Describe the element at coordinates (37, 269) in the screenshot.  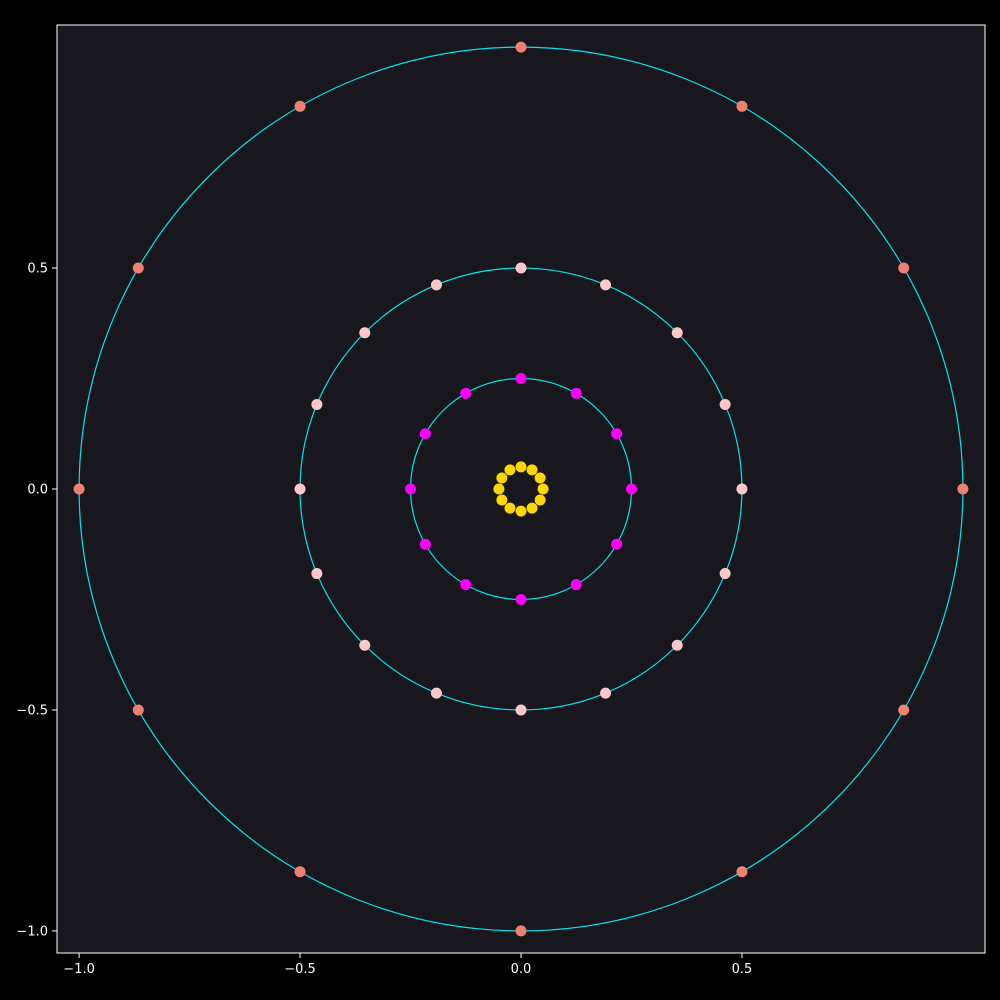
I see `y-tick-label: 0.5` at that location.